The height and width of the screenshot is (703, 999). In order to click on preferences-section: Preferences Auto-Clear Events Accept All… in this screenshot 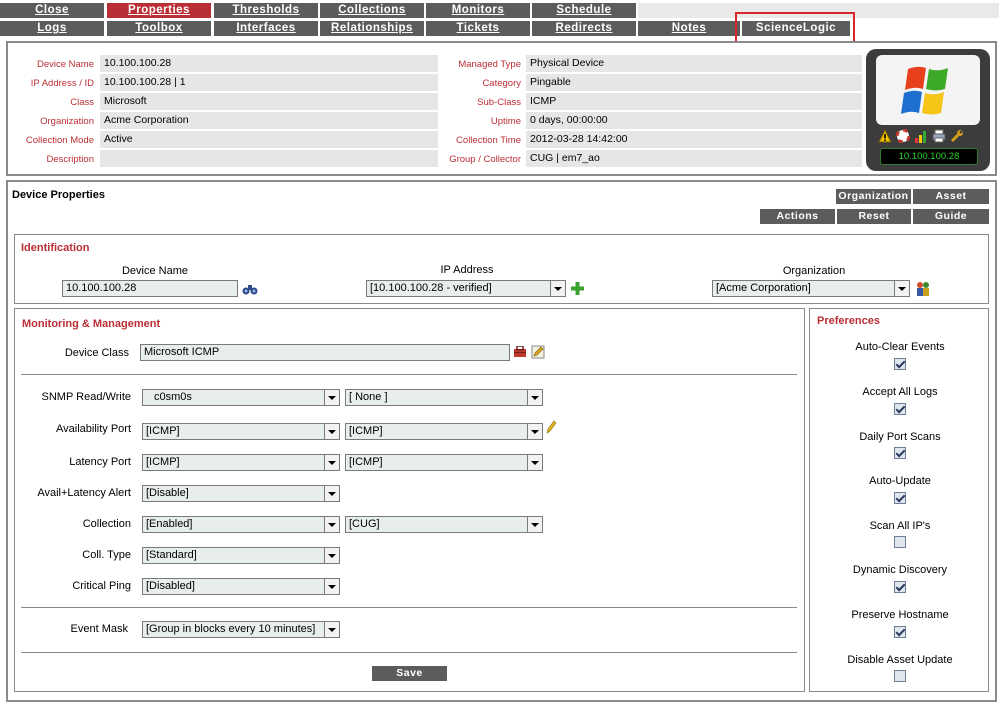, I will do `click(899, 500)`.